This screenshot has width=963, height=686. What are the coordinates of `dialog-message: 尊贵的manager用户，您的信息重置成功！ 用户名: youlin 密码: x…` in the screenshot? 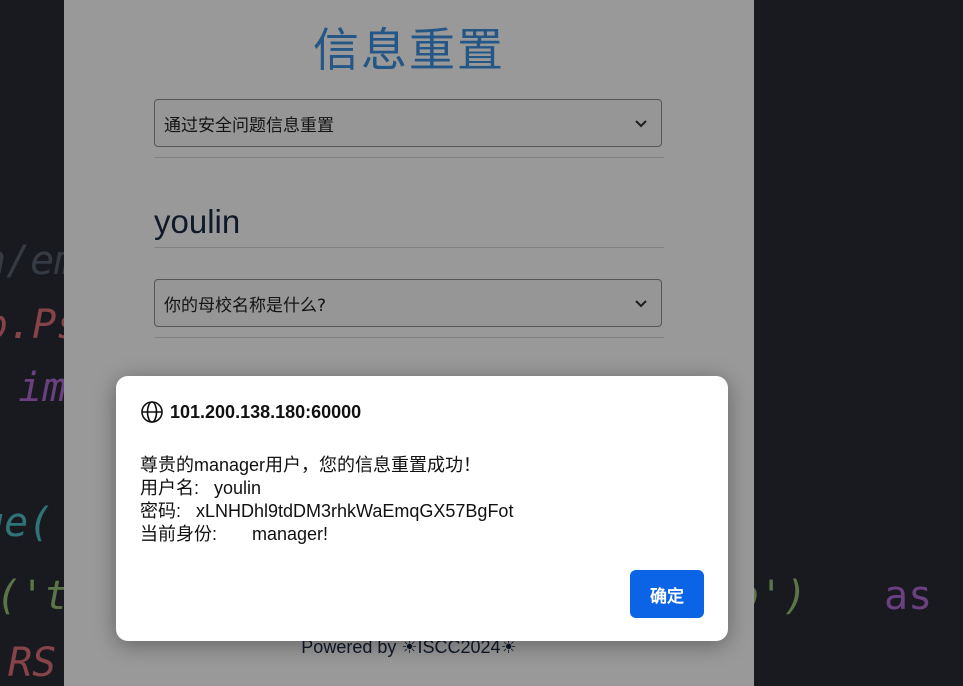 It's located at (326, 500).